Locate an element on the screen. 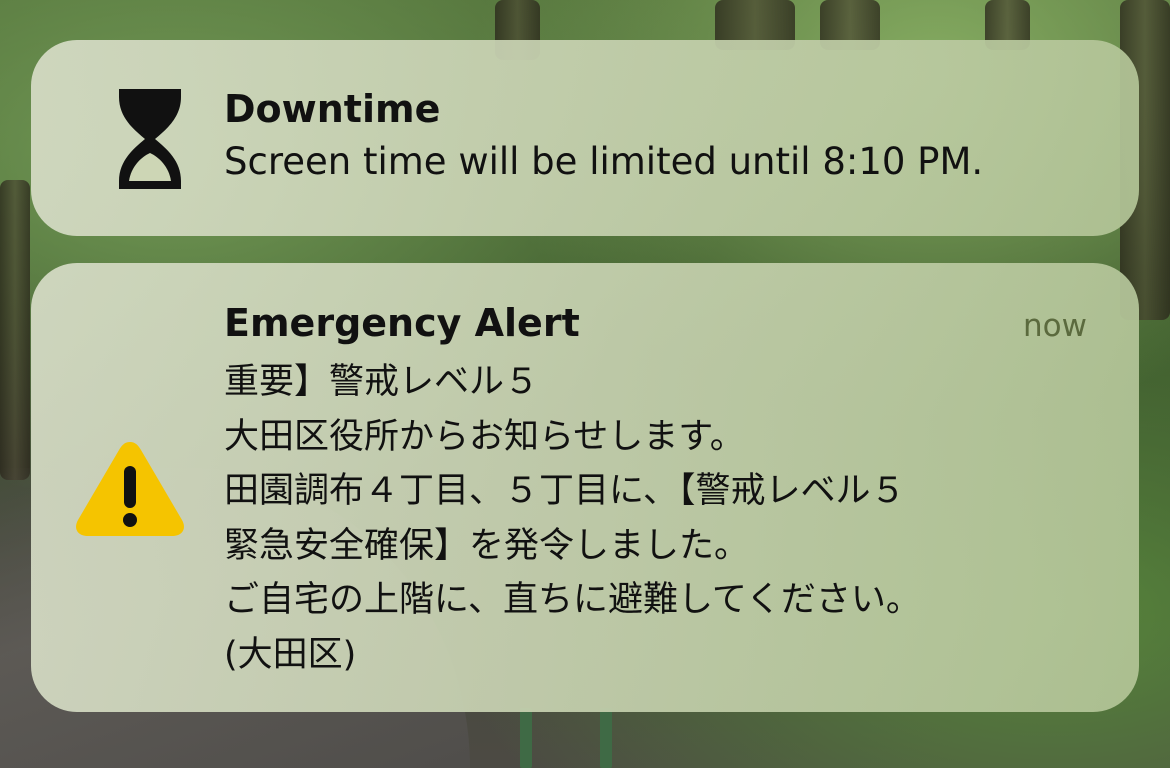 Image resolution: width=1170 pixels, height=768 pixels. alert-line: 緊急安全確保】を発令しました。 is located at coordinates (487, 545).